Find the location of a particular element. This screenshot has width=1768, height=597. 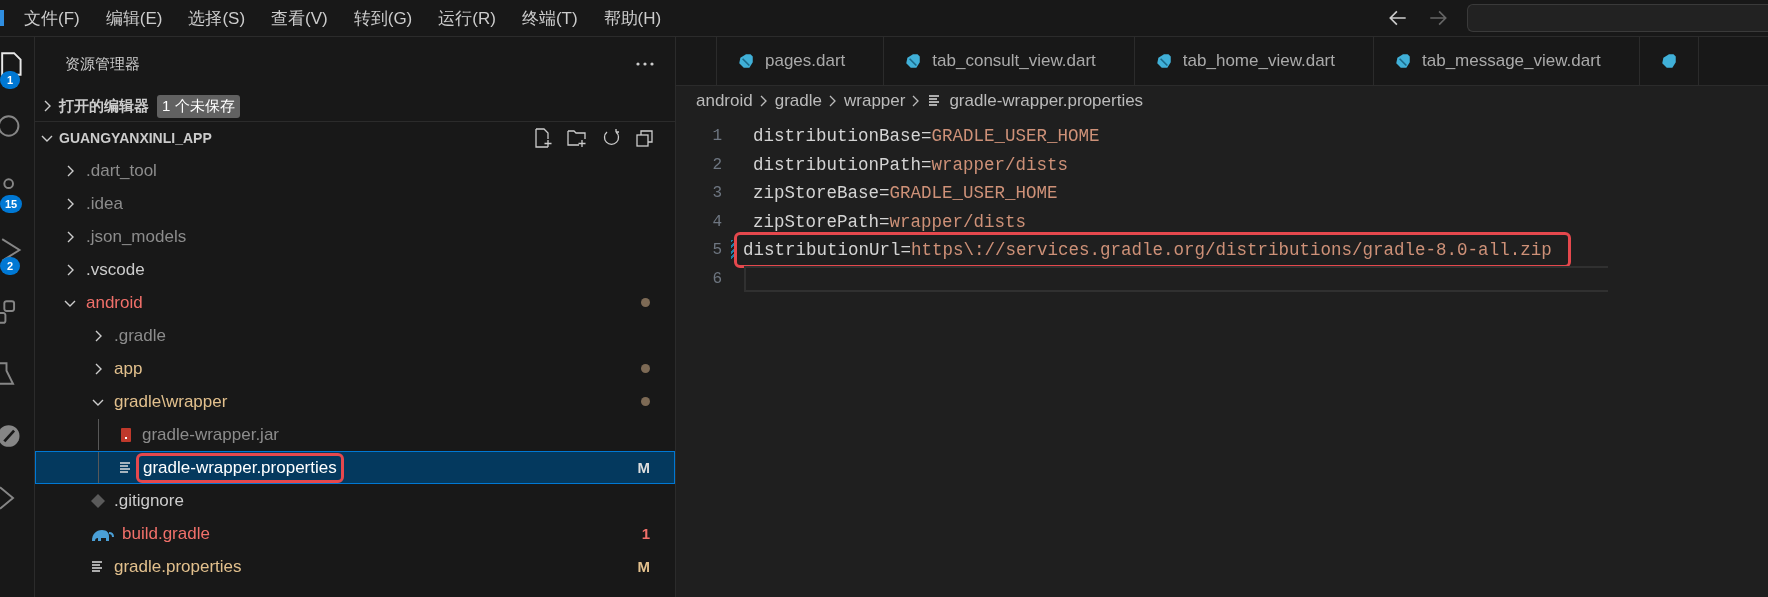

unsaved-badge: 1 个未保存 is located at coordinates (198, 106).